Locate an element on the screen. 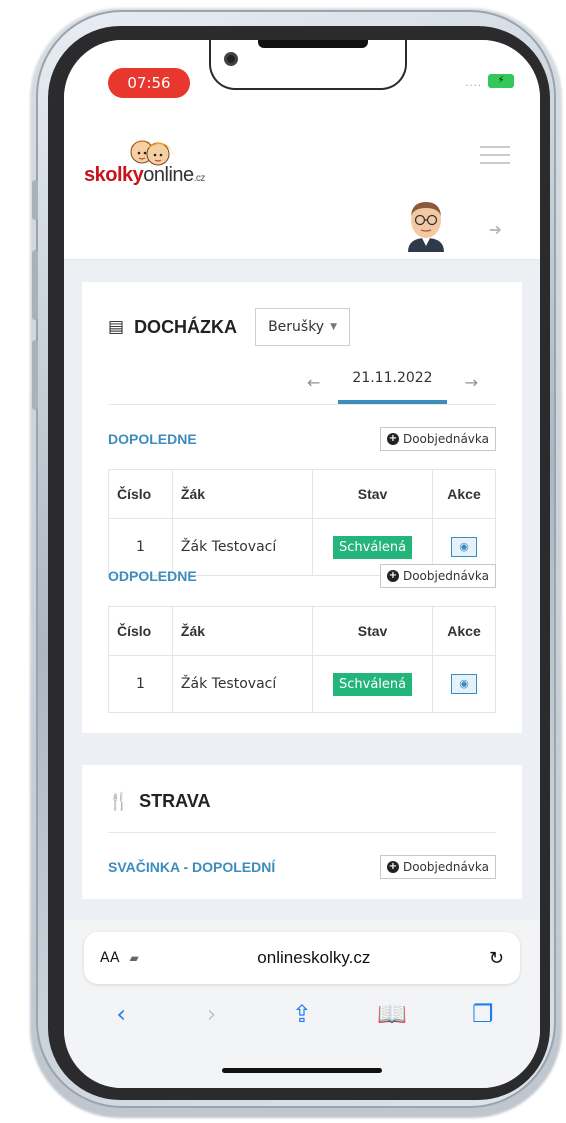  sign-out-icon: ➜ is located at coordinates (495, 229).